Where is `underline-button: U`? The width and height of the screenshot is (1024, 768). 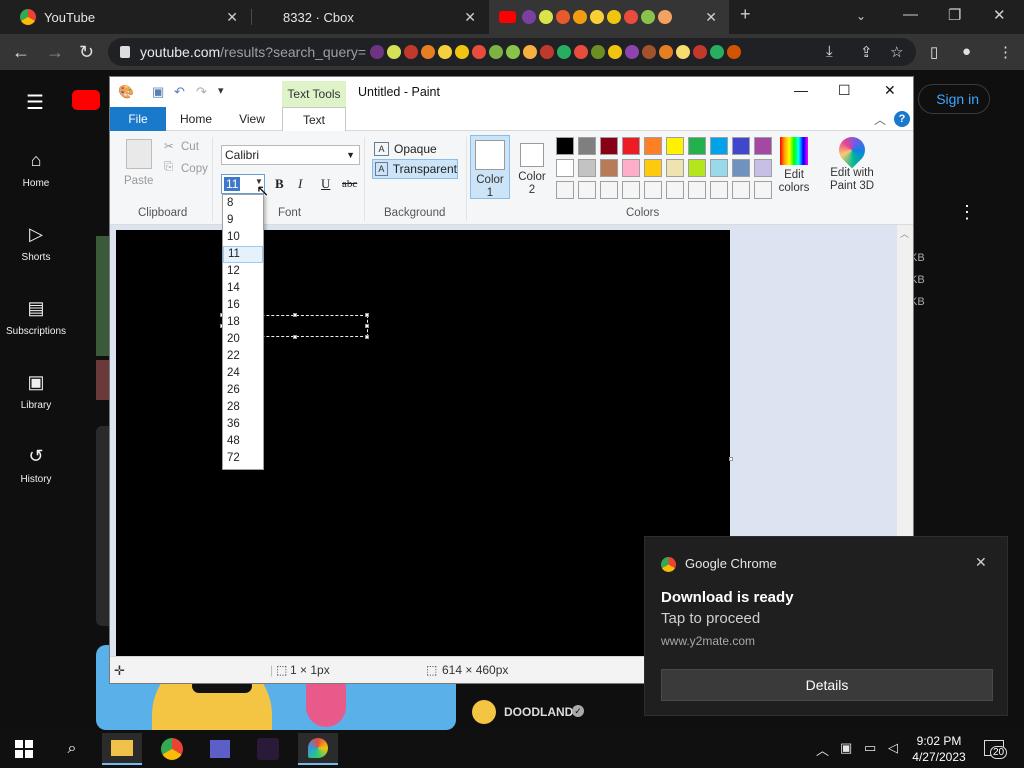
underline-button: U is located at coordinates (325, 184).